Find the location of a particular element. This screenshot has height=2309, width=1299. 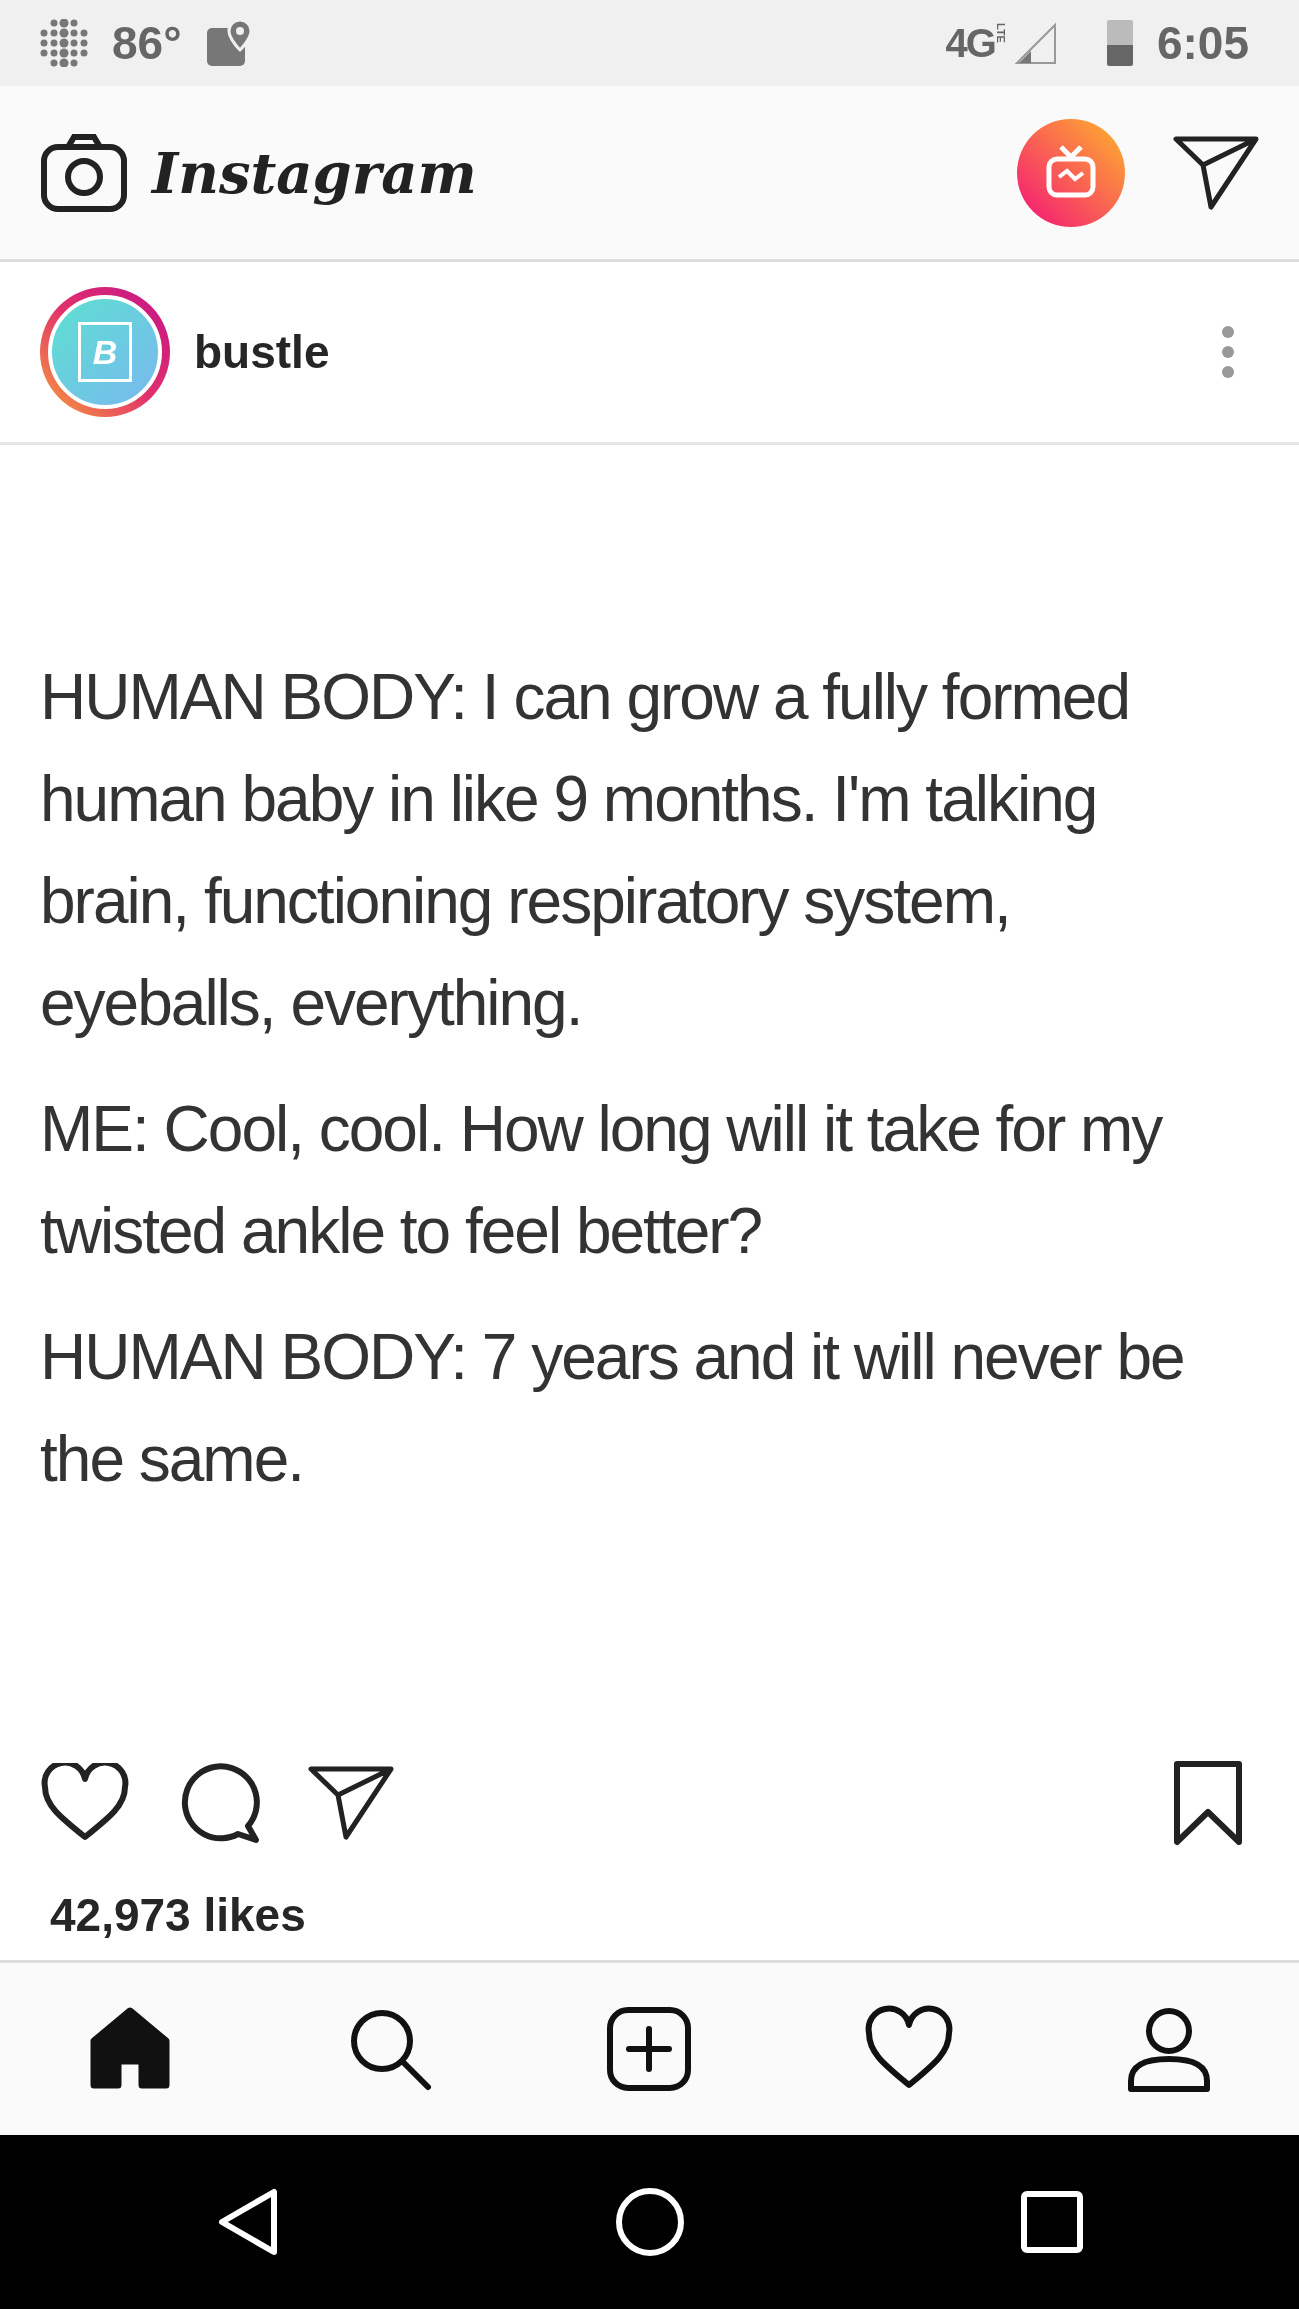

battery-icon is located at coordinates (1119, 43).